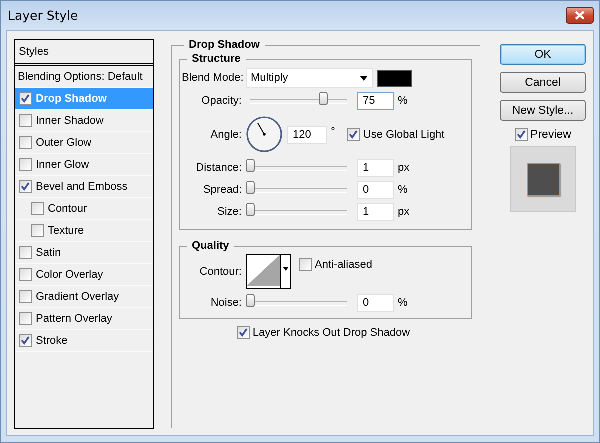 The height and width of the screenshot is (443, 600). Describe the element at coordinates (220, 272) in the screenshot. I see `field-label: Contour:` at that location.